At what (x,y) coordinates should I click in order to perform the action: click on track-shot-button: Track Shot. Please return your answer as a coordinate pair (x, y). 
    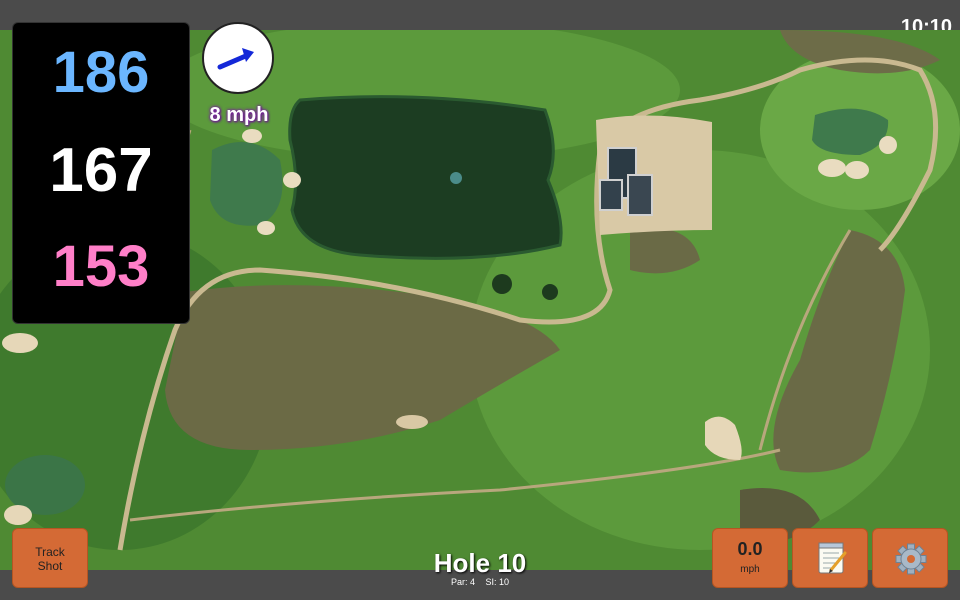
    Looking at the image, I should click on (50, 558).